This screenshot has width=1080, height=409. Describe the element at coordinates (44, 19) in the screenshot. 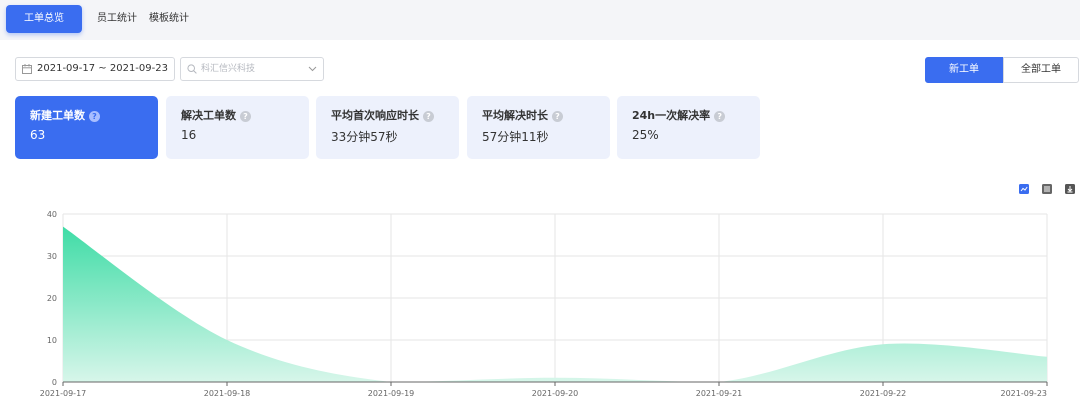

I see `tab-ticket-overview: 工单总览` at that location.